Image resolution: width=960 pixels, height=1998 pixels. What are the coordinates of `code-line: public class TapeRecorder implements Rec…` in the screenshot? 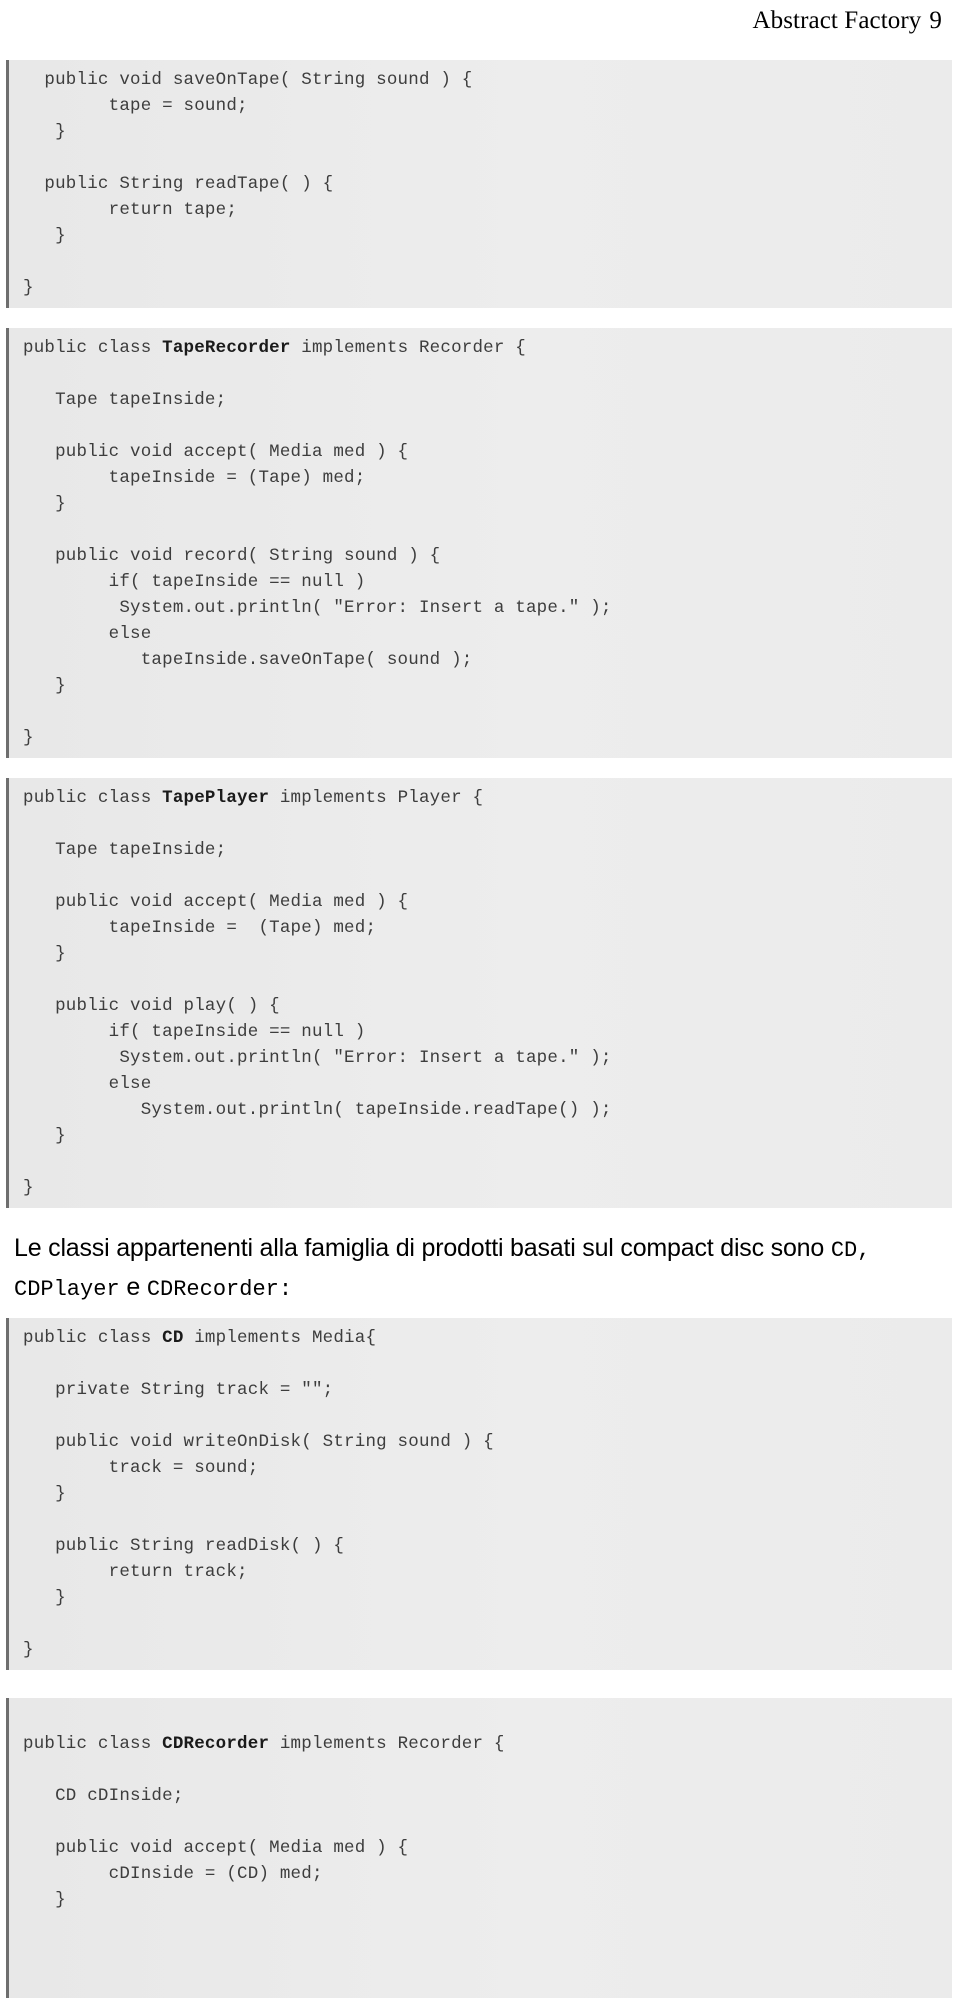 It's located at (274, 348).